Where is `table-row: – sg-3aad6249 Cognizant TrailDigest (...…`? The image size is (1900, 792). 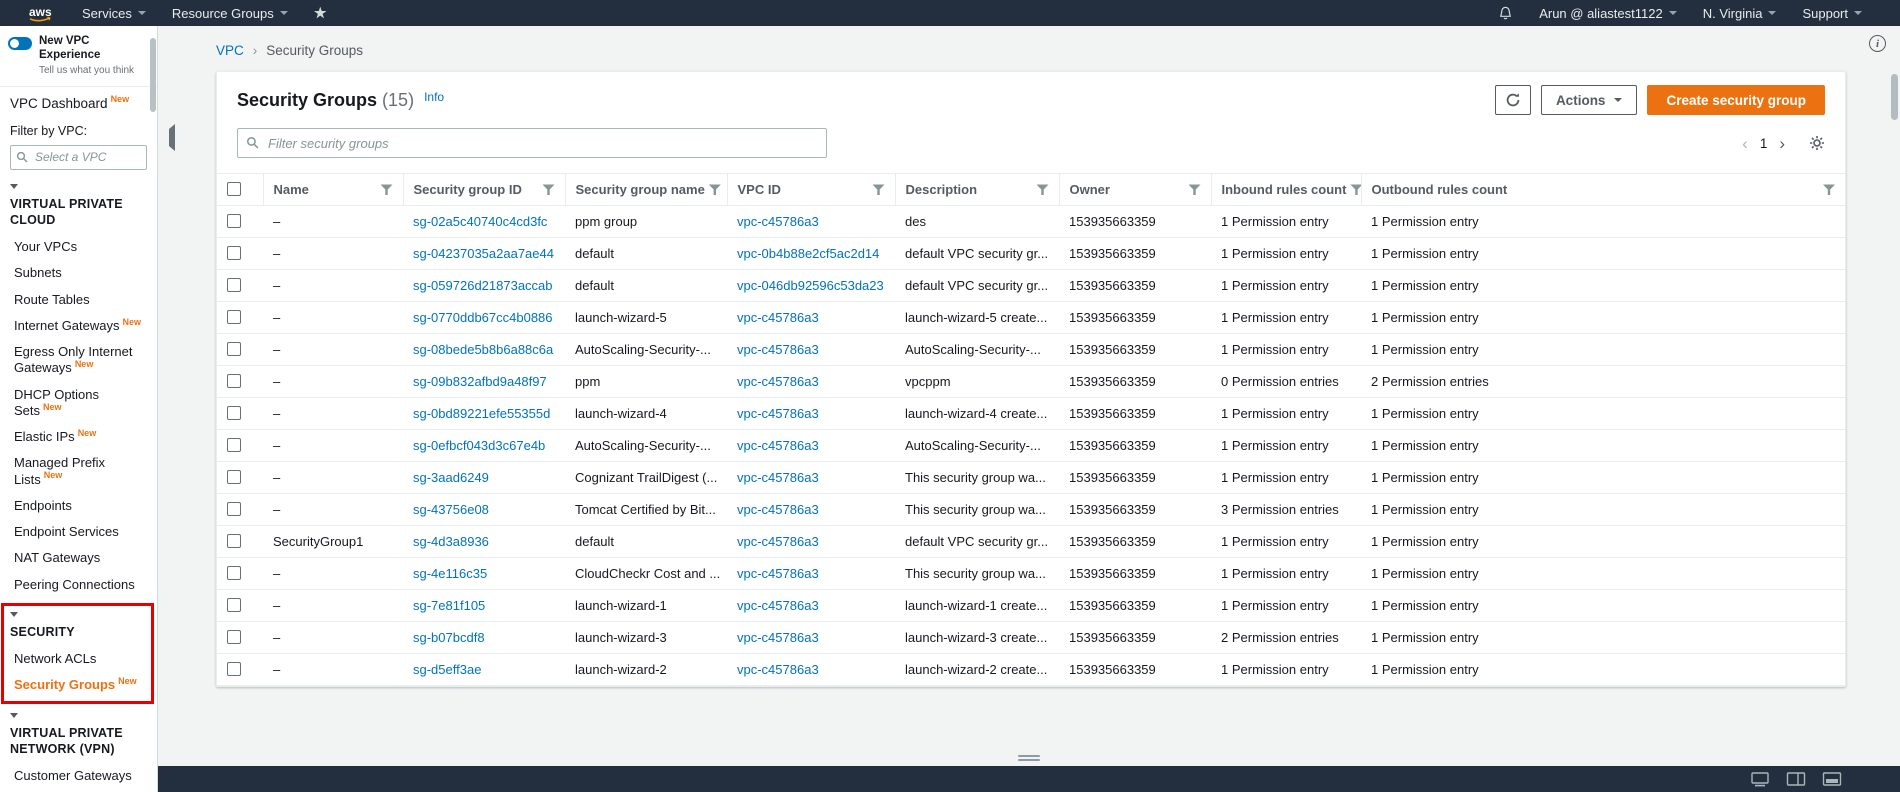 table-row: – sg-3aad6249 Cognizant TrailDigest (...… is located at coordinates (1031, 477).